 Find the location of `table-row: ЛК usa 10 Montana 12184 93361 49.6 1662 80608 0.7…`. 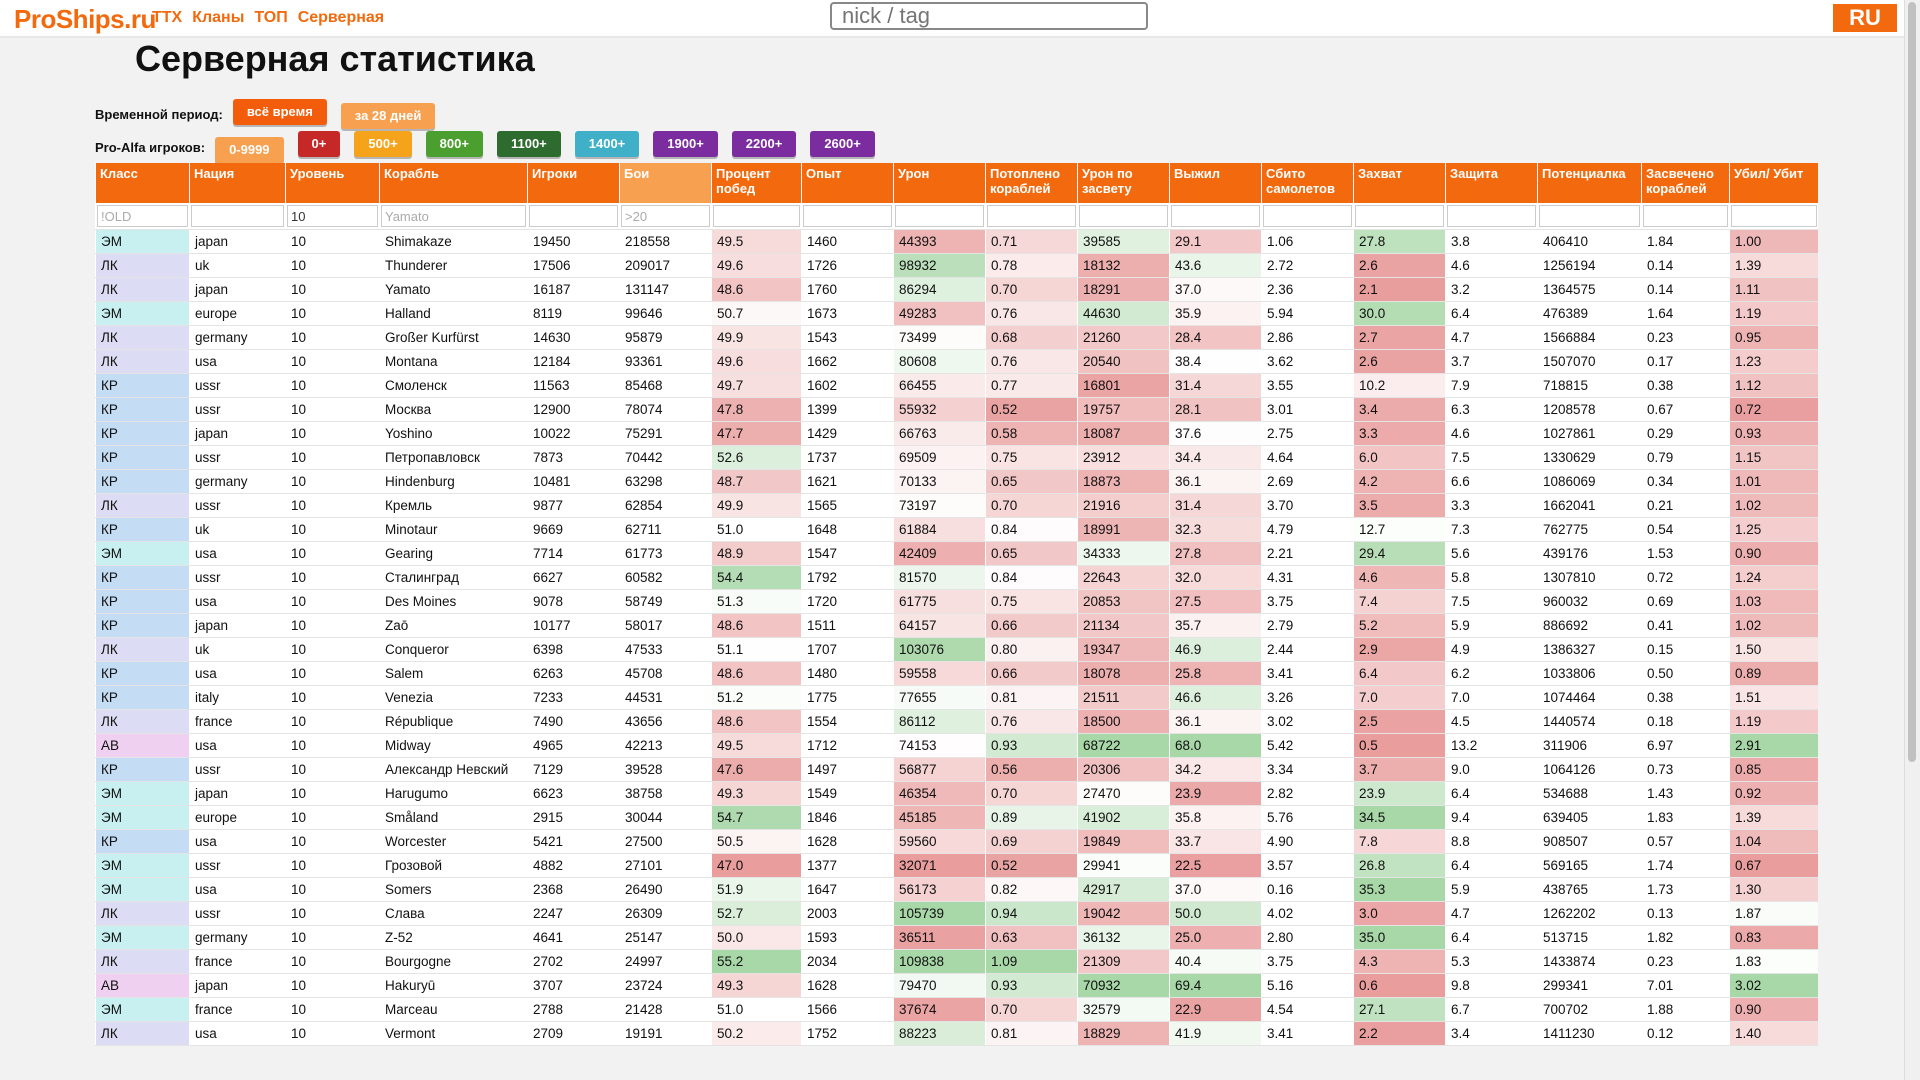

table-row: ЛК usa 10 Montana 12184 93361 49.6 1662 80608 0.7… is located at coordinates (956, 361).